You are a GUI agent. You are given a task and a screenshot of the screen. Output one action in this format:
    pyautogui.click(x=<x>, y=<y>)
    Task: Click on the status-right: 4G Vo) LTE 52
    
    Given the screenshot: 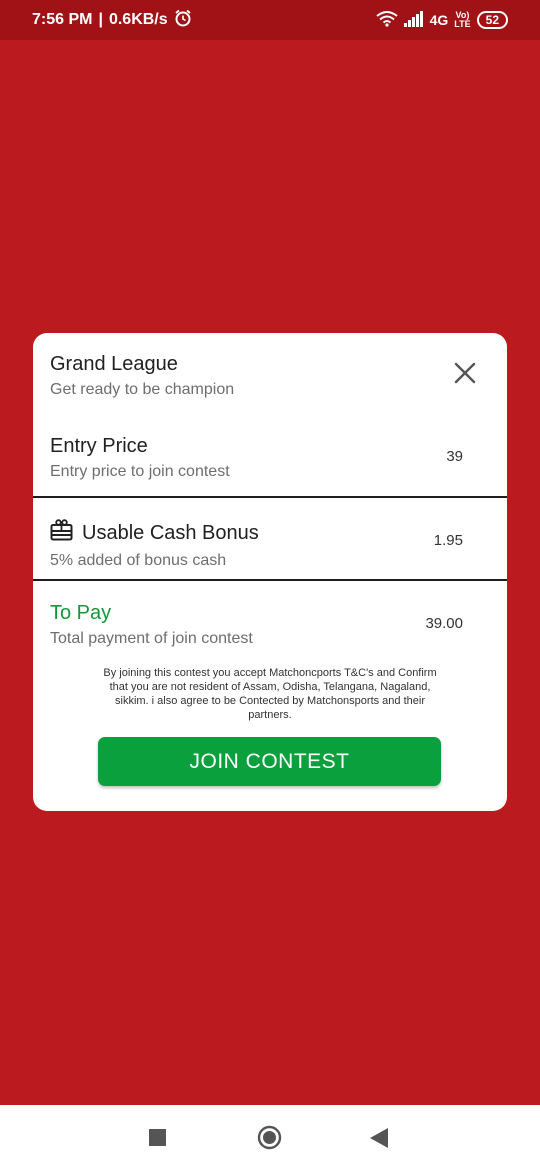 What is the action you would take?
    pyautogui.click(x=441, y=20)
    